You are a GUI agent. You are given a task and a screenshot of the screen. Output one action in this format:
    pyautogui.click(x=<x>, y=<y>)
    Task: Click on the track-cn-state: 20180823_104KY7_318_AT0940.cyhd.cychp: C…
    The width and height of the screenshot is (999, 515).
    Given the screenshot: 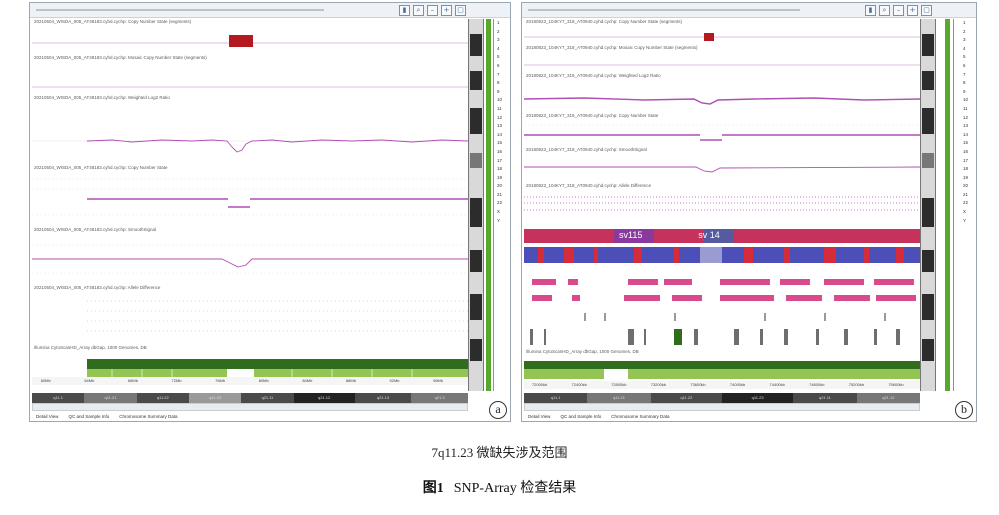 What is the action you would take?
    pyautogui.click(x=722, y=130)
    